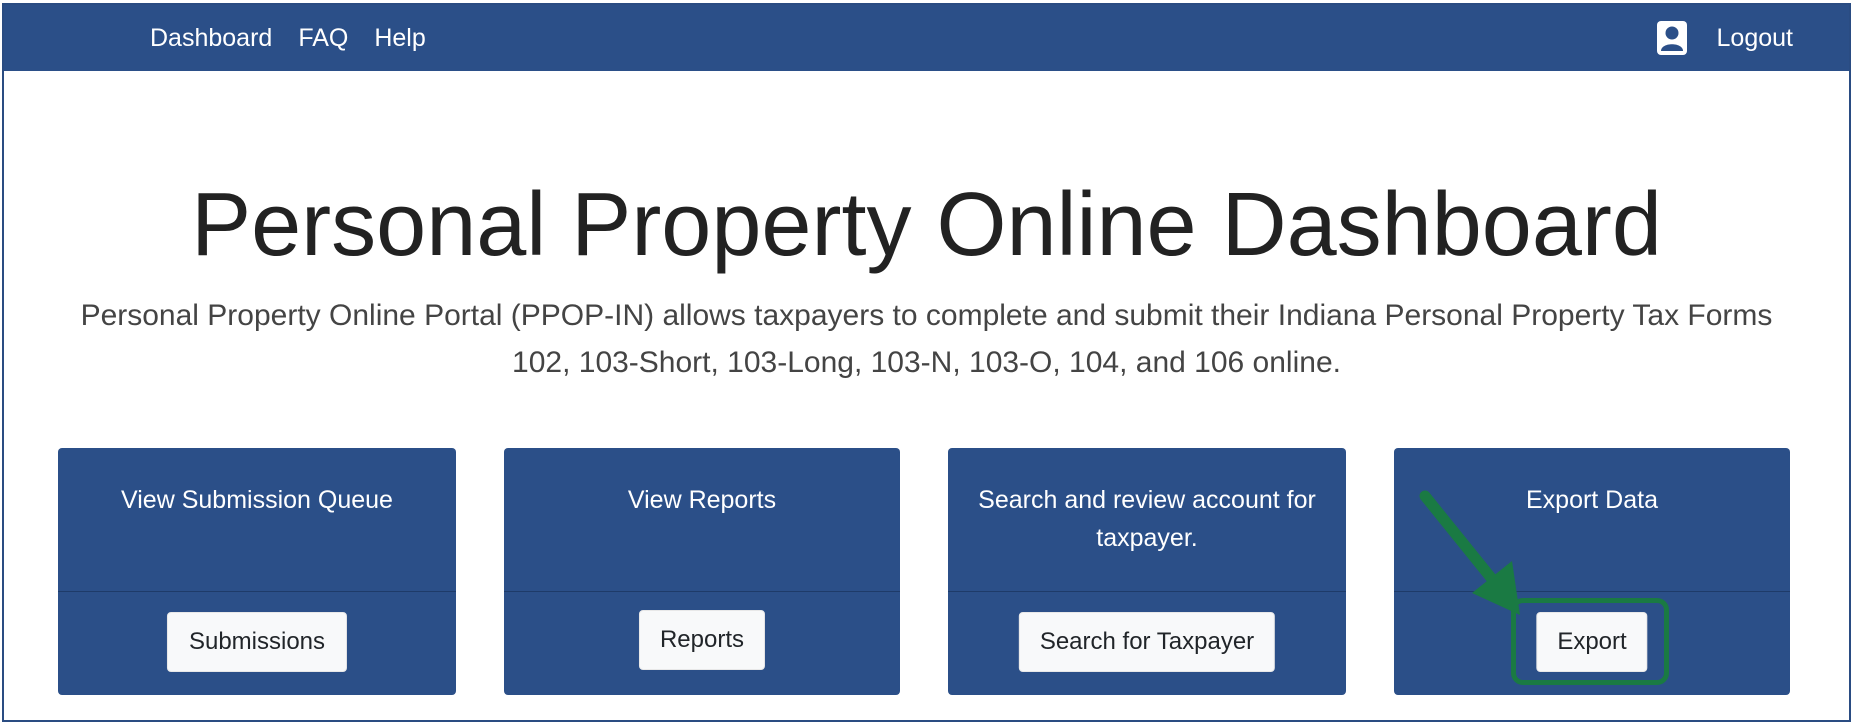 The height and width of the screenshot is (724, 1855). What do you see at coordinates (323, 38) in the screenshot?
I see `nav-faq-link: FAQ` at bounding box center [323, 38].